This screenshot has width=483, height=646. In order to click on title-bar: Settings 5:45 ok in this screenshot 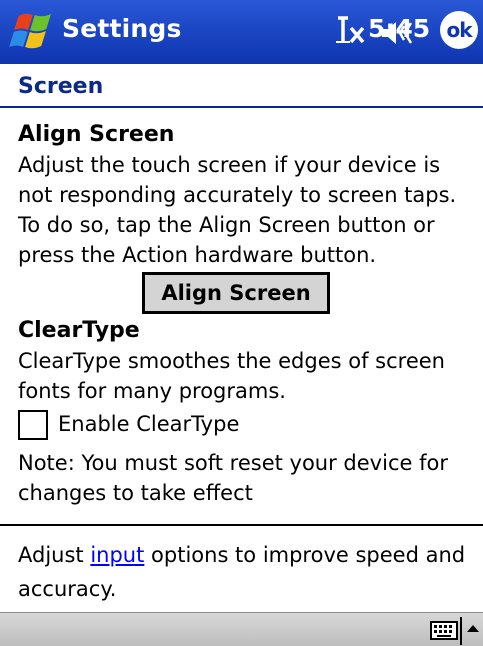, I will do `click(241, 32)`.